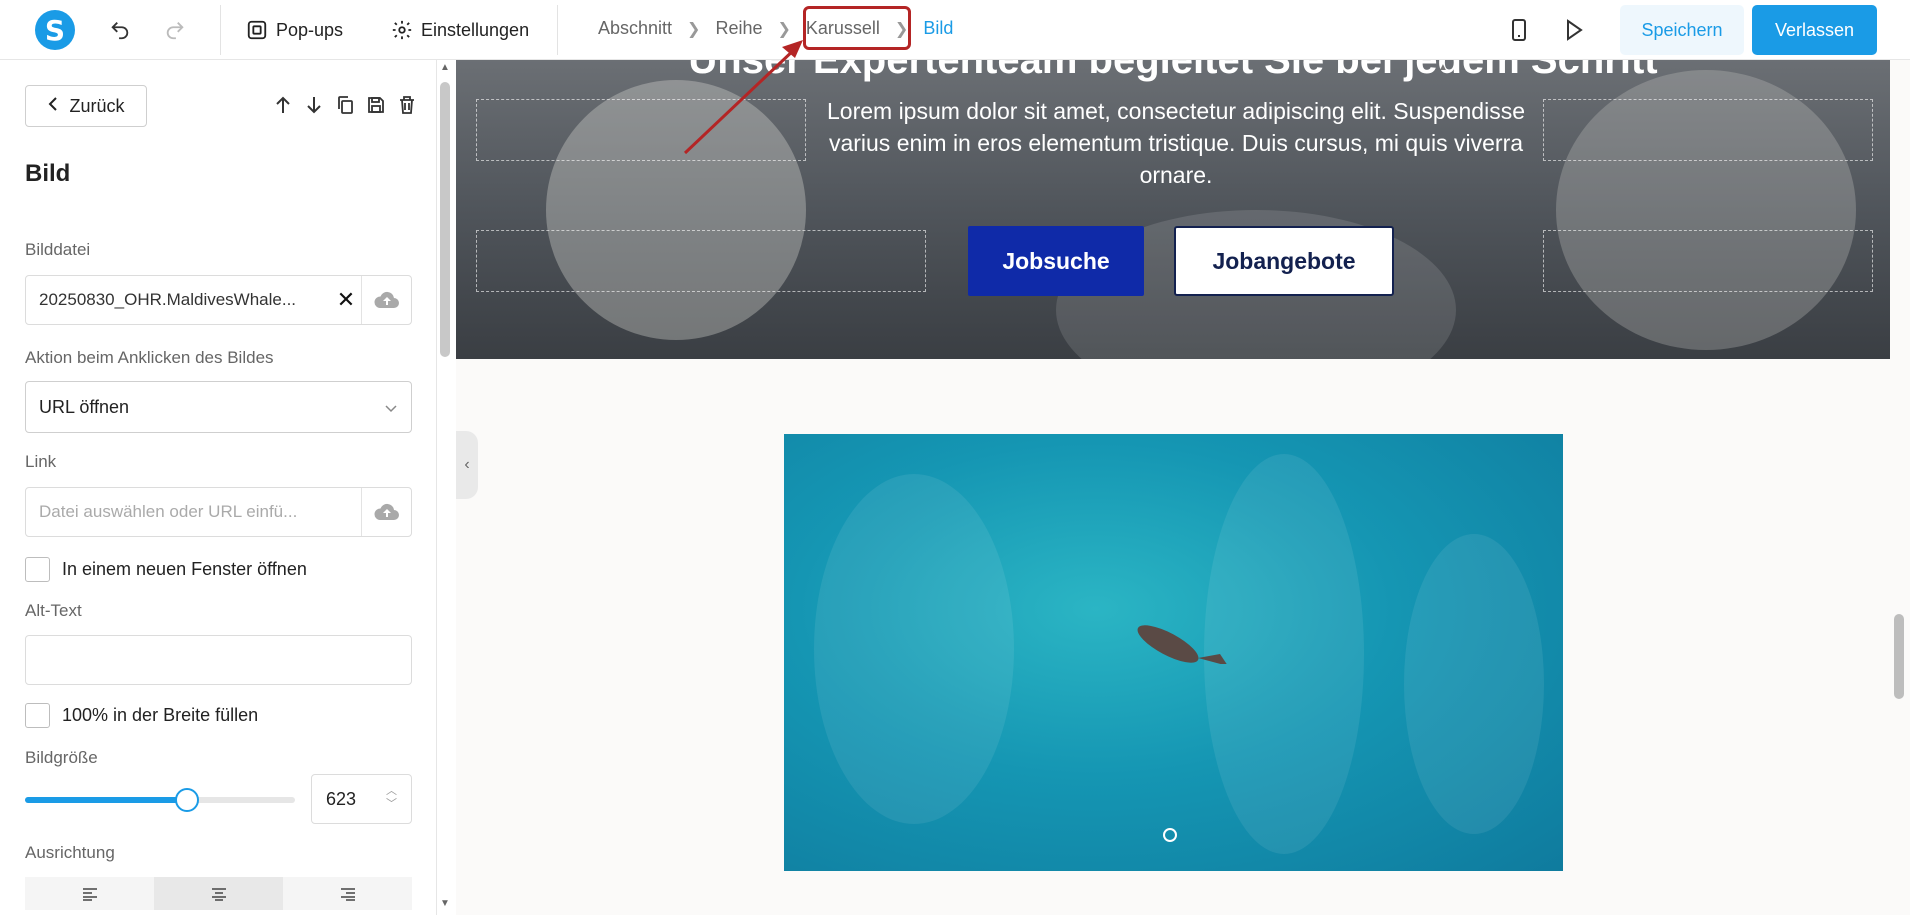  What do you see at coordinates (218, 407) in the screenshot?
I see `click-action-select: URL öffnen` at bounding box center [218, 407].